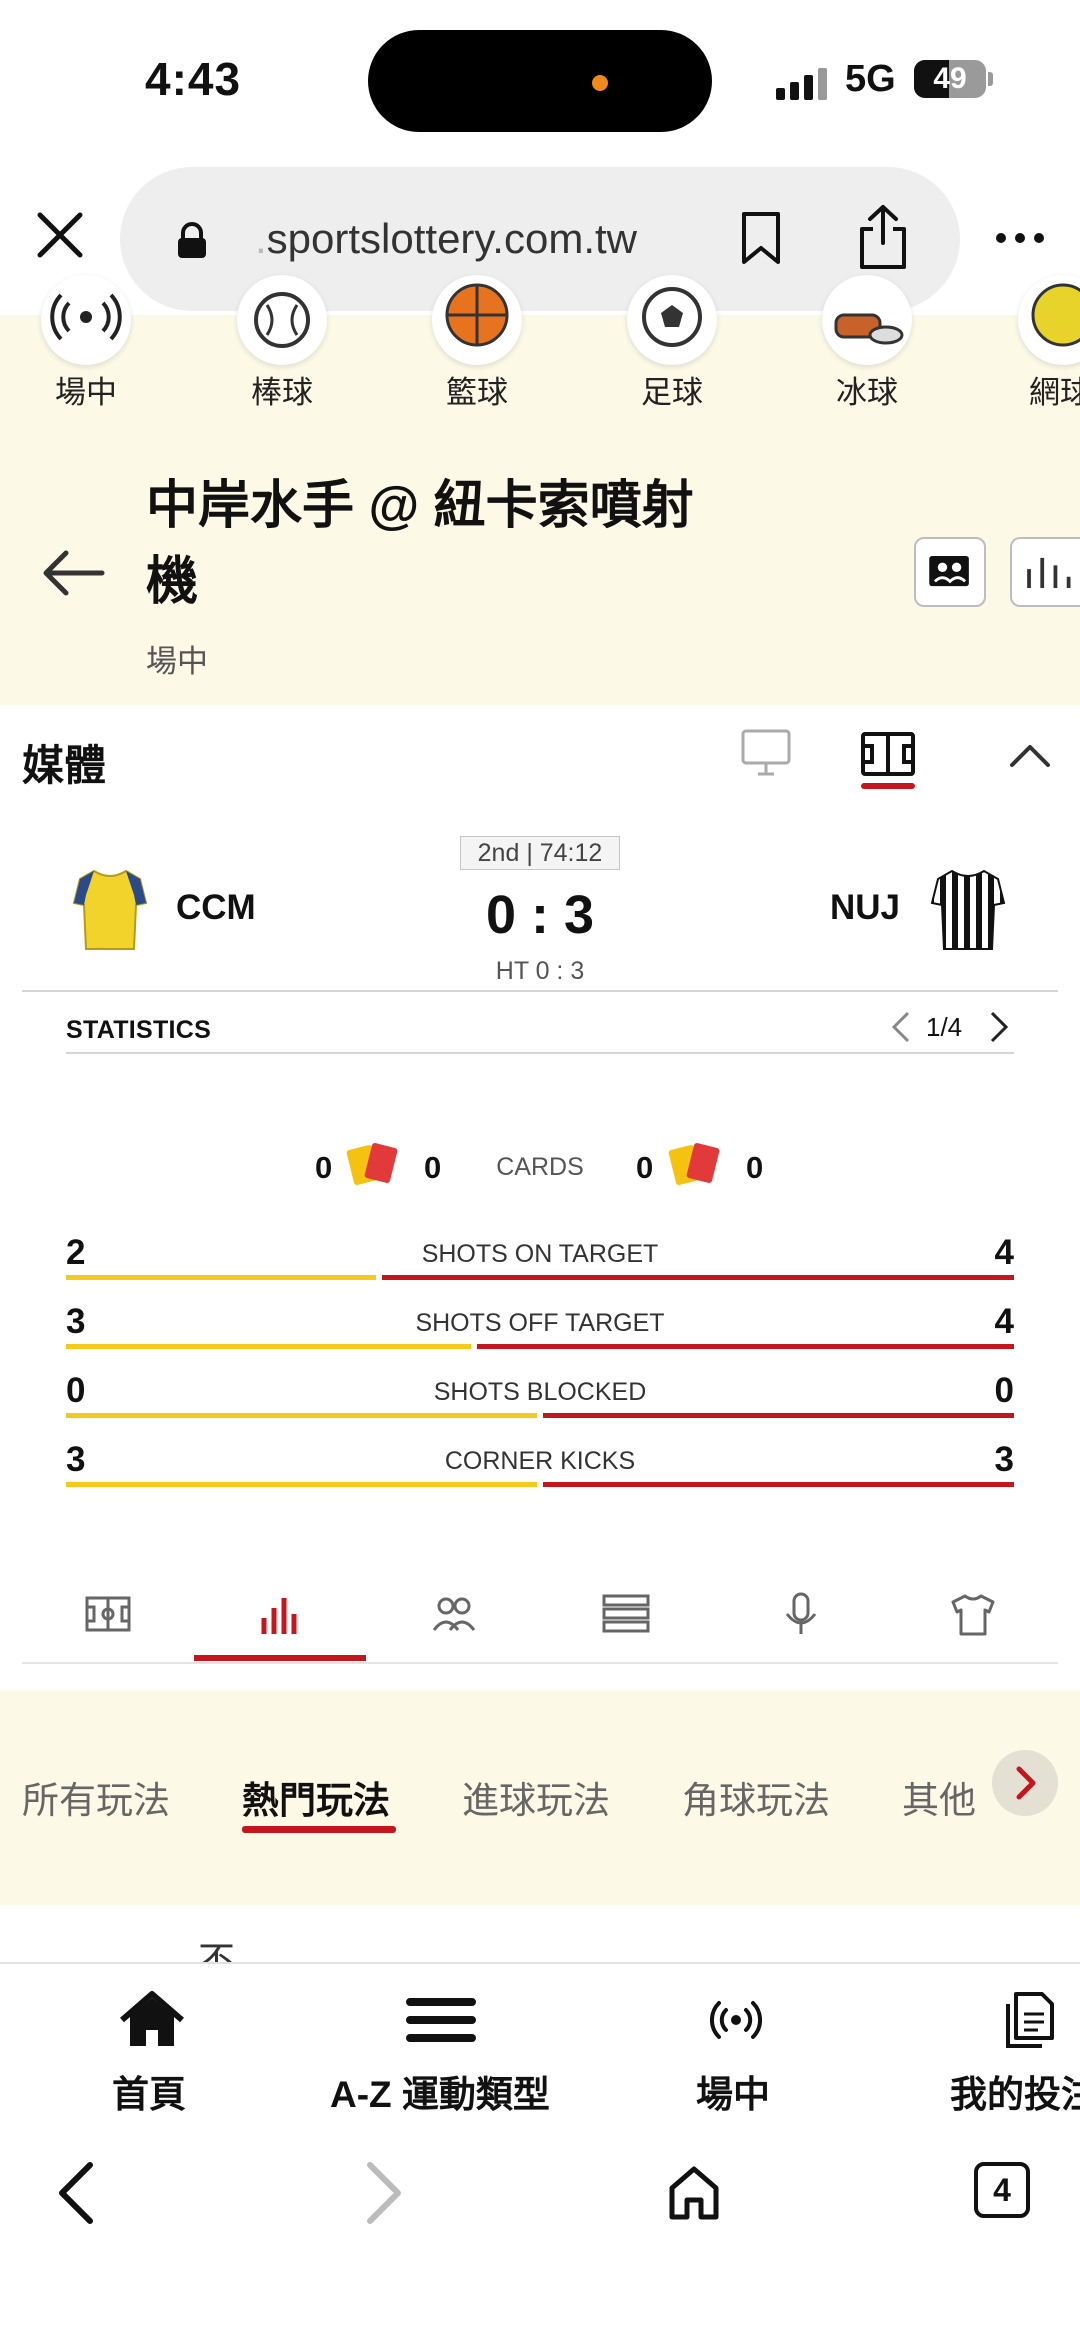 The image size is (1080, 2341). I want to click on sport-item-ice-hockey: 冰球, so click(867, 345).